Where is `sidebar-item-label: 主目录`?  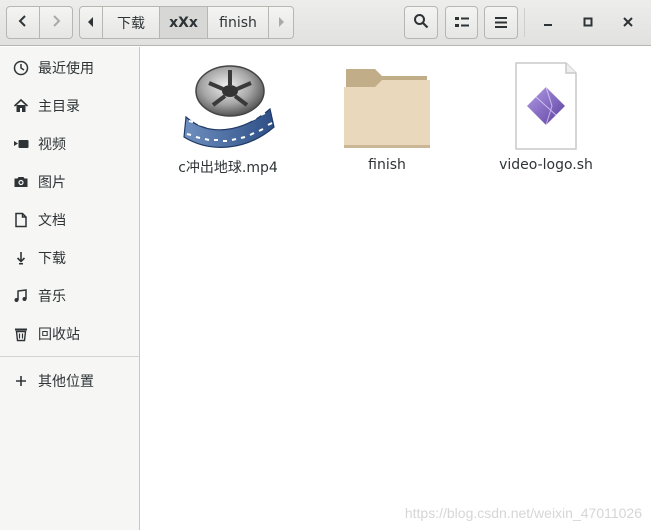 sidebar-item-label: 主目录 is located at coordinates (59, 107).